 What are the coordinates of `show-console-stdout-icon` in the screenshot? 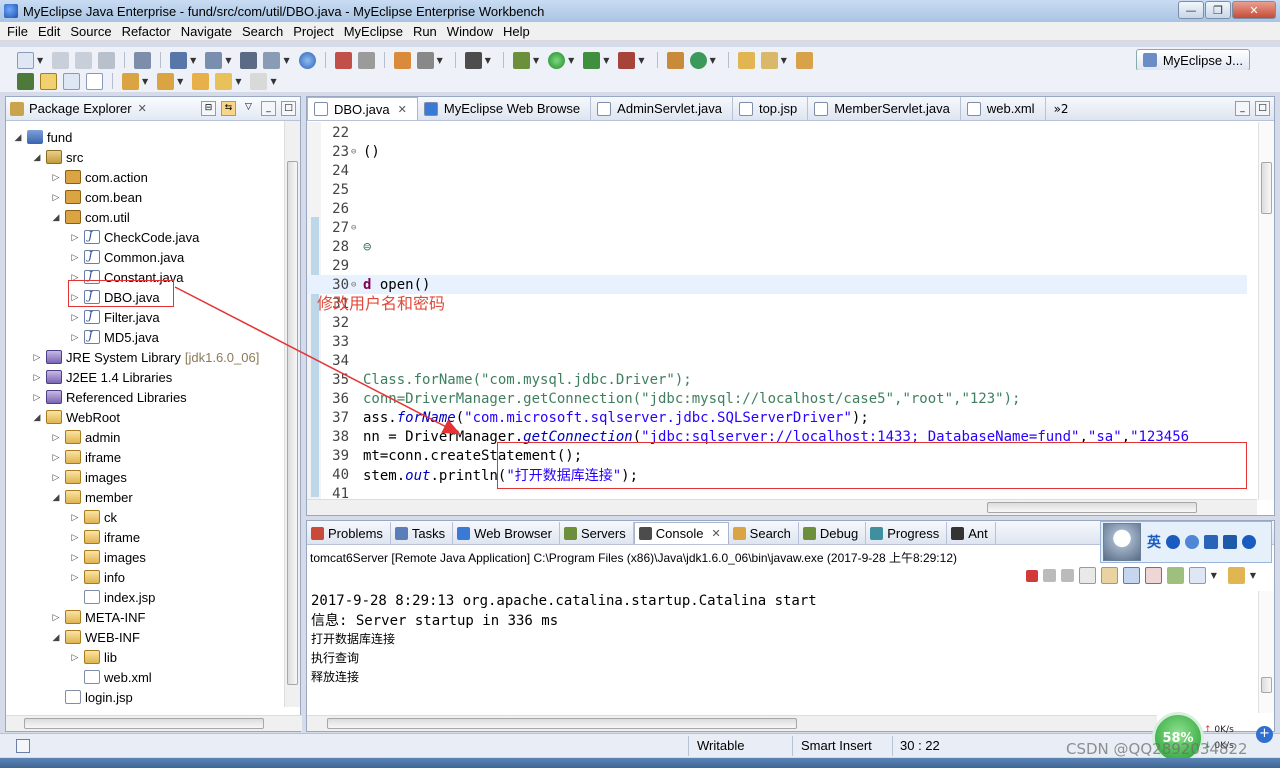 It's located at (1131, 575).